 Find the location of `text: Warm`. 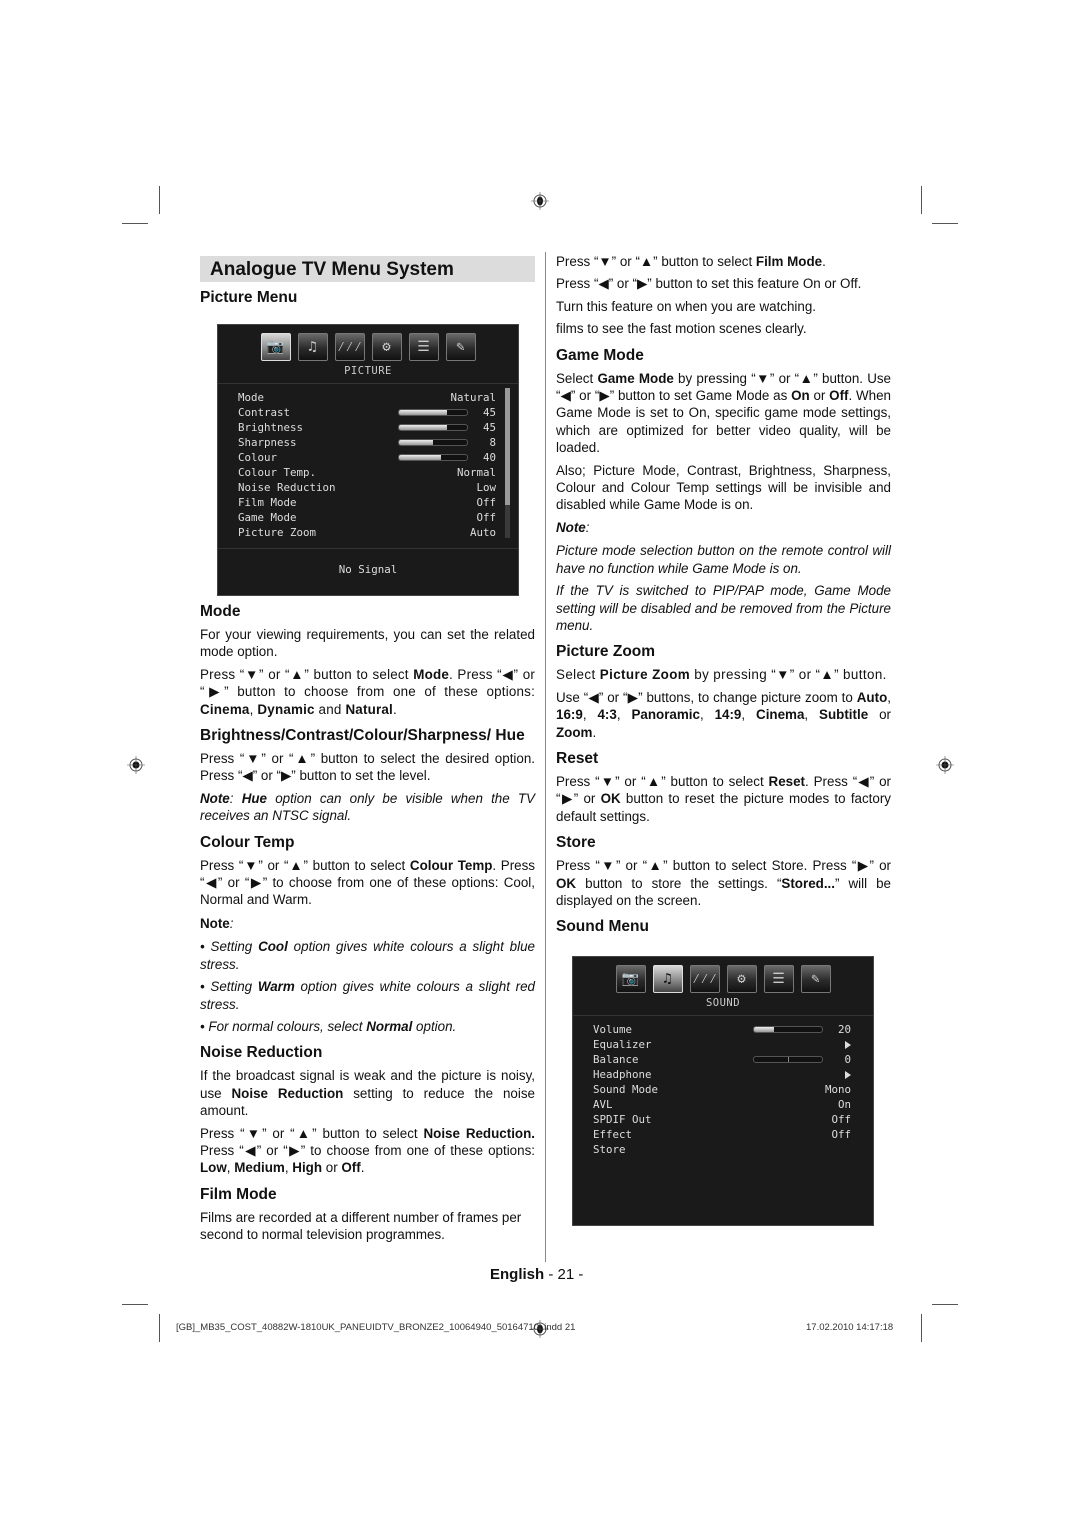

text: Warm is located at coordinates (276, 987).